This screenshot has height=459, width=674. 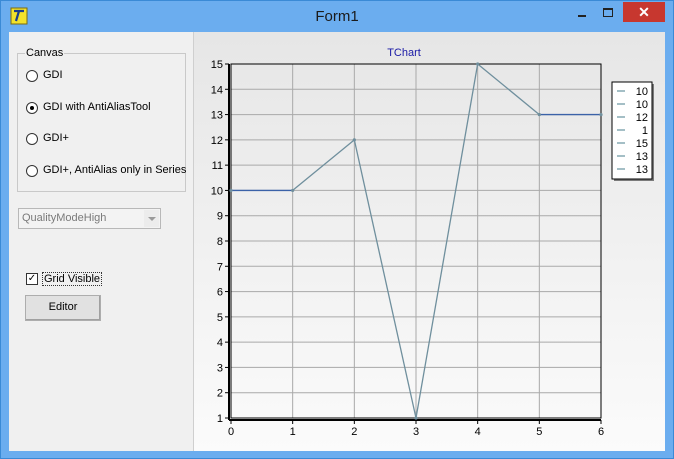 I want to click on radio-label: GDI, so click(x=53, y=75).